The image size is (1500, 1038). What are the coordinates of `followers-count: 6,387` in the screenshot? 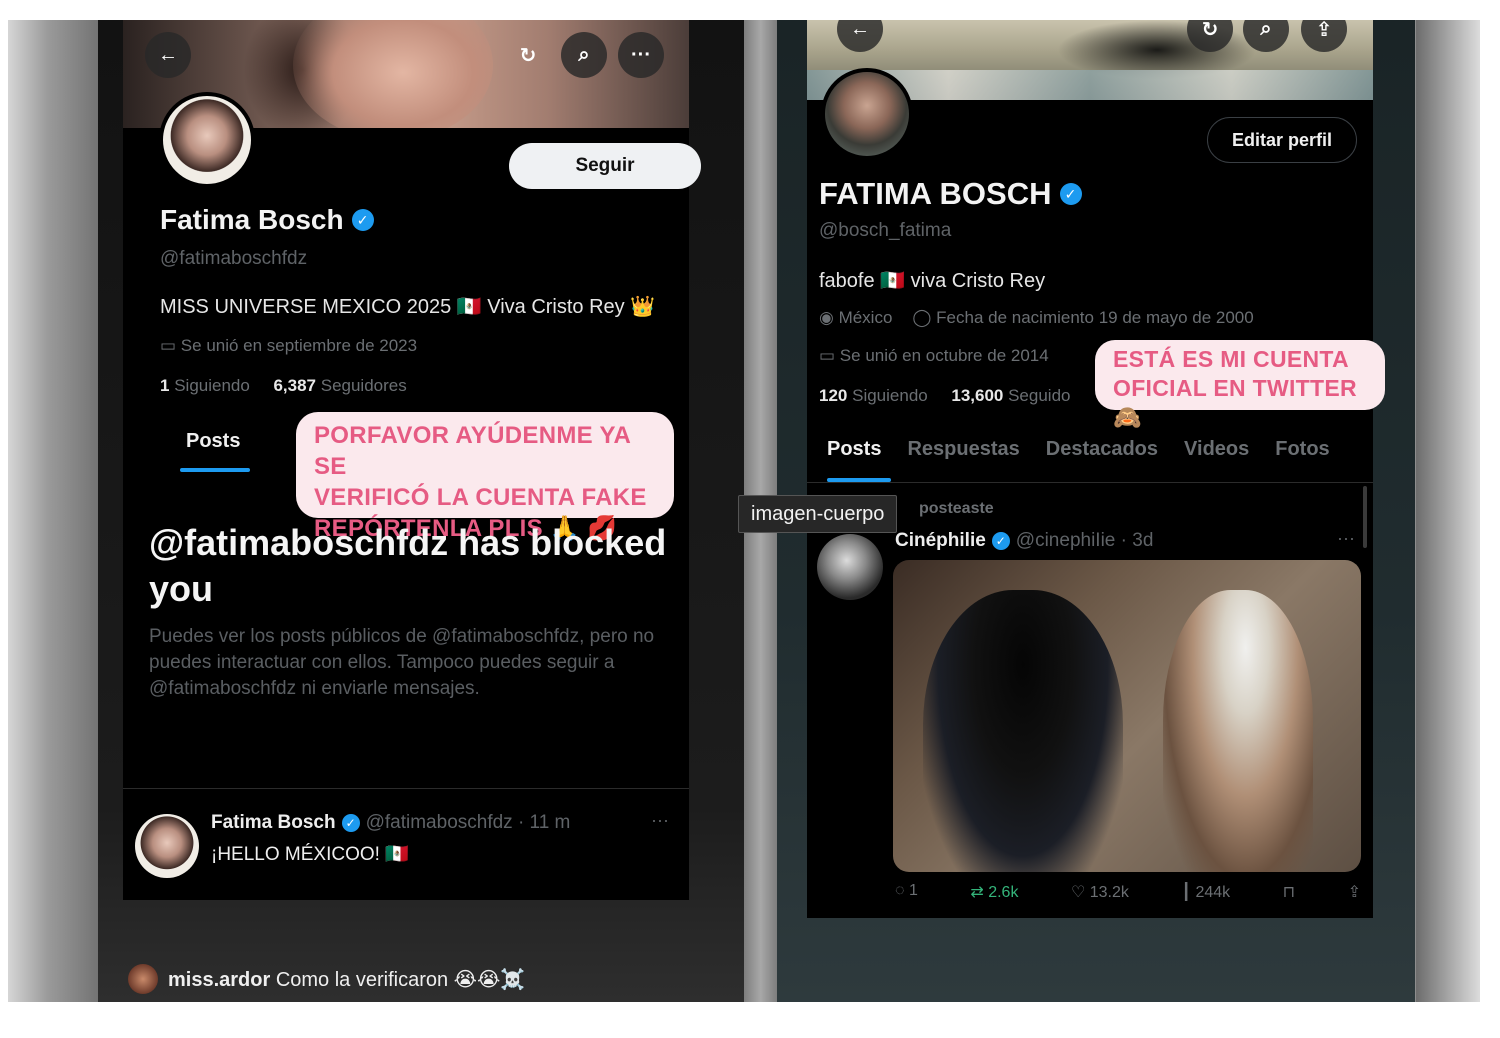 It's located at (294, 385).